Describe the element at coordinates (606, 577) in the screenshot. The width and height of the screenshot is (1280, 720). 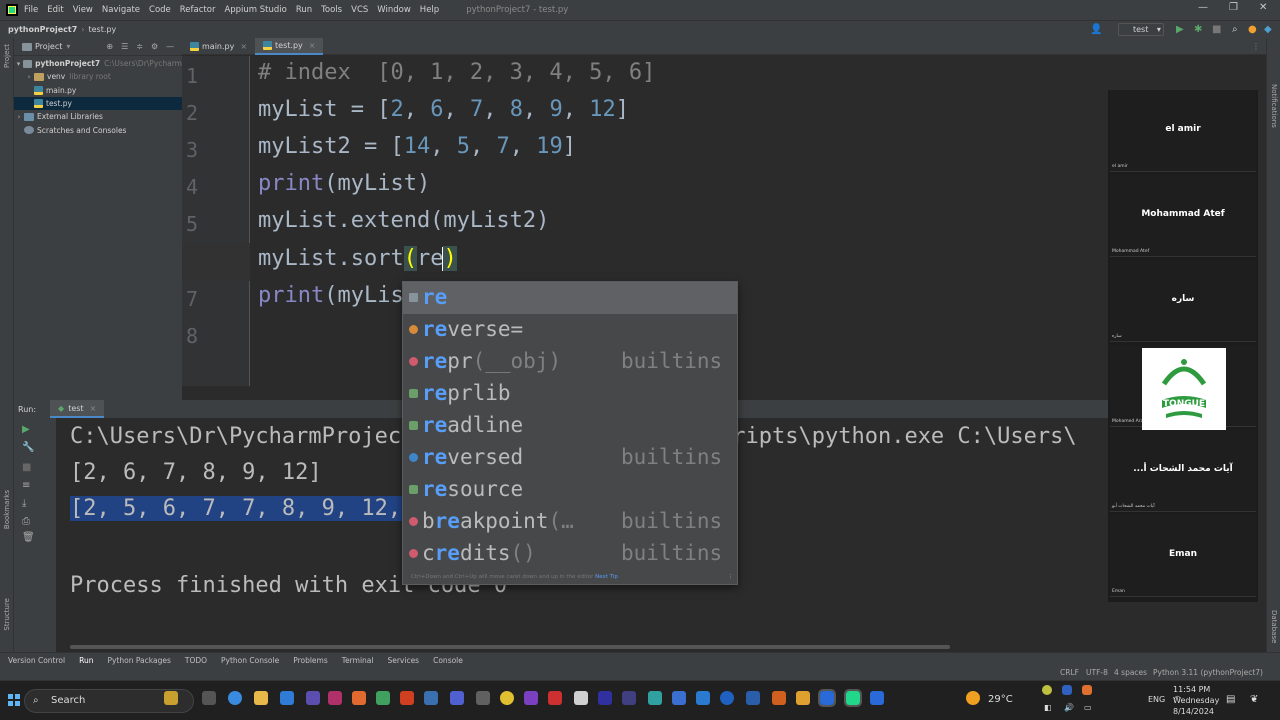
I see `next-tip-link: Next Tip` at that location.